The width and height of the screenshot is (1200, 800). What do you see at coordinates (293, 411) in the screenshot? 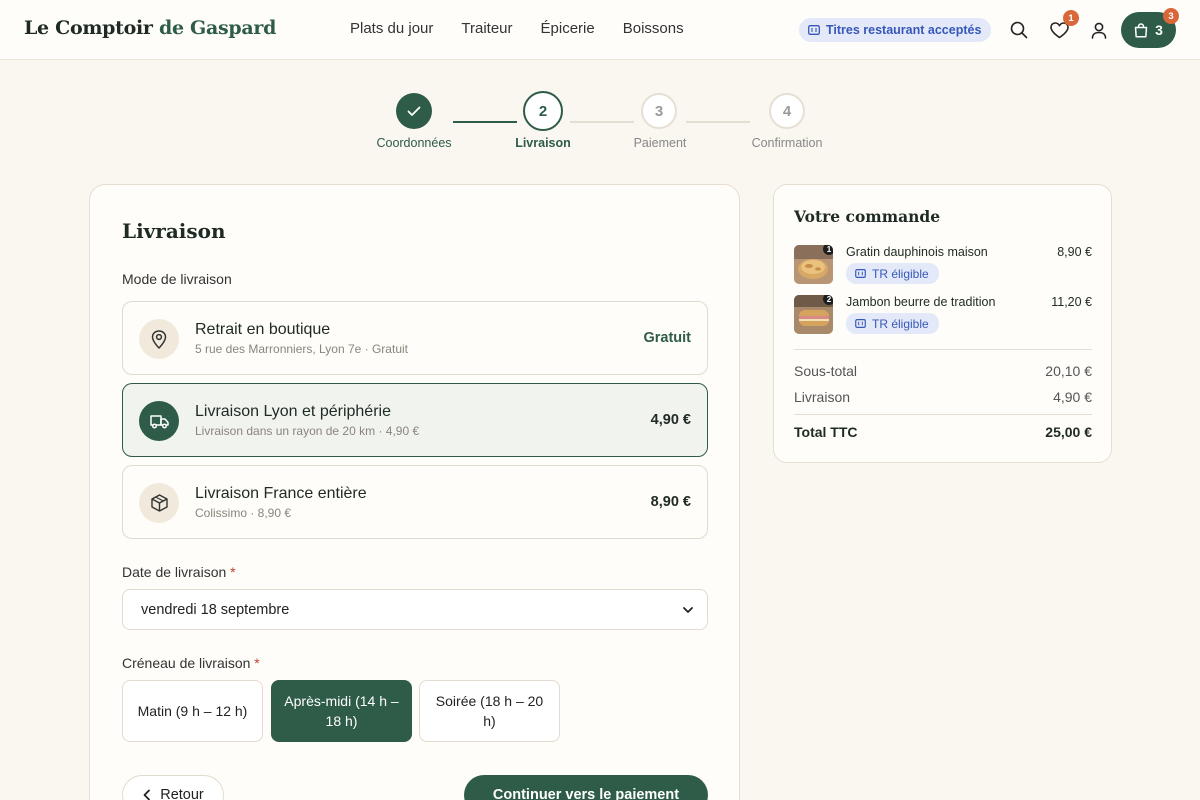
I see `option-title: Livraison Lyon et périphérie` at bounding box center [293, 411].